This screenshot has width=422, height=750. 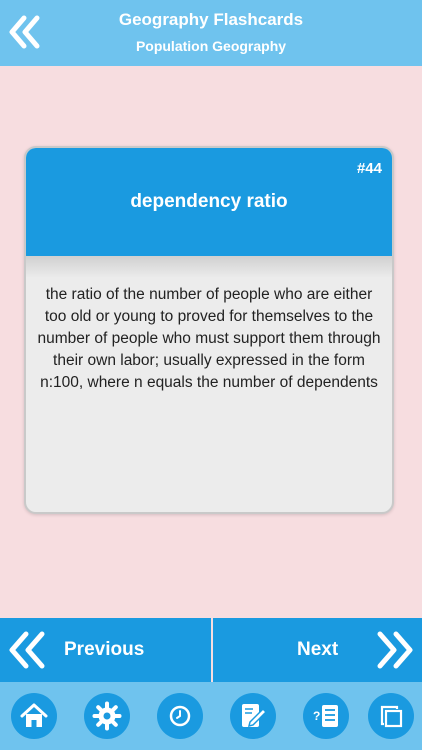 I want to click on notes-button, so click(x=253, y=716).